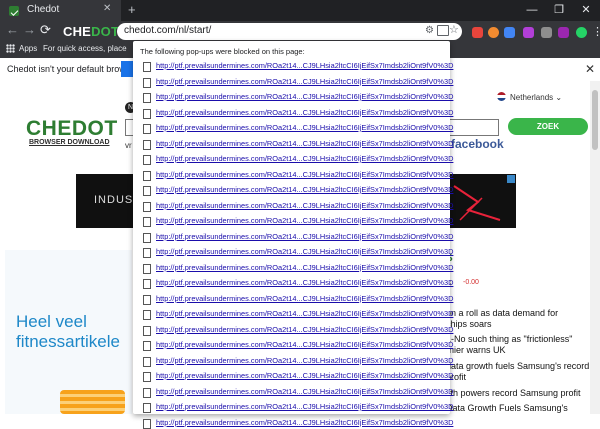  I want to click on orange-ext-icon, so click(493, 32).